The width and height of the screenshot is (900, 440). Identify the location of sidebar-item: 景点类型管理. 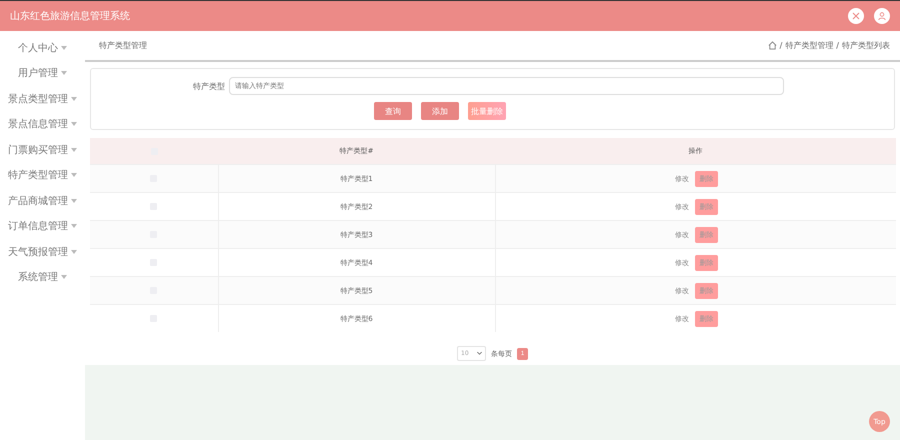
(42, 99).